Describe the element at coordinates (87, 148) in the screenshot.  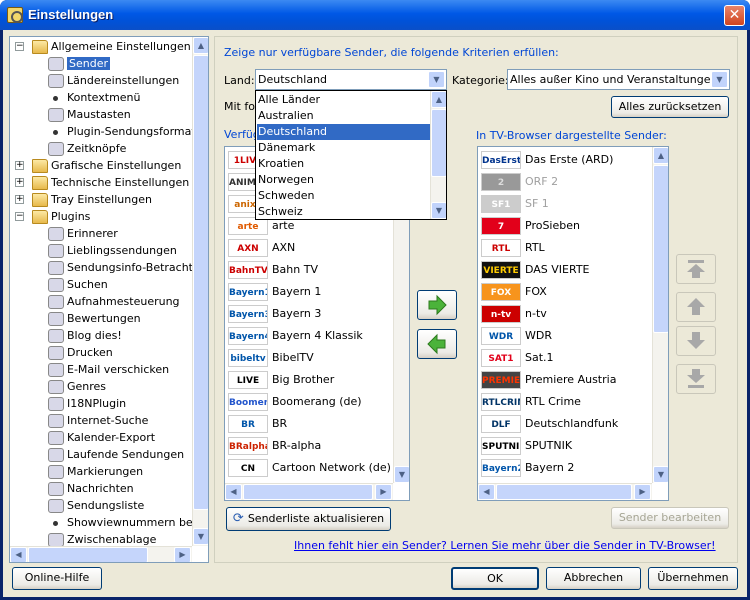
I see `tree-item: Zeitknöpfe` at that location.